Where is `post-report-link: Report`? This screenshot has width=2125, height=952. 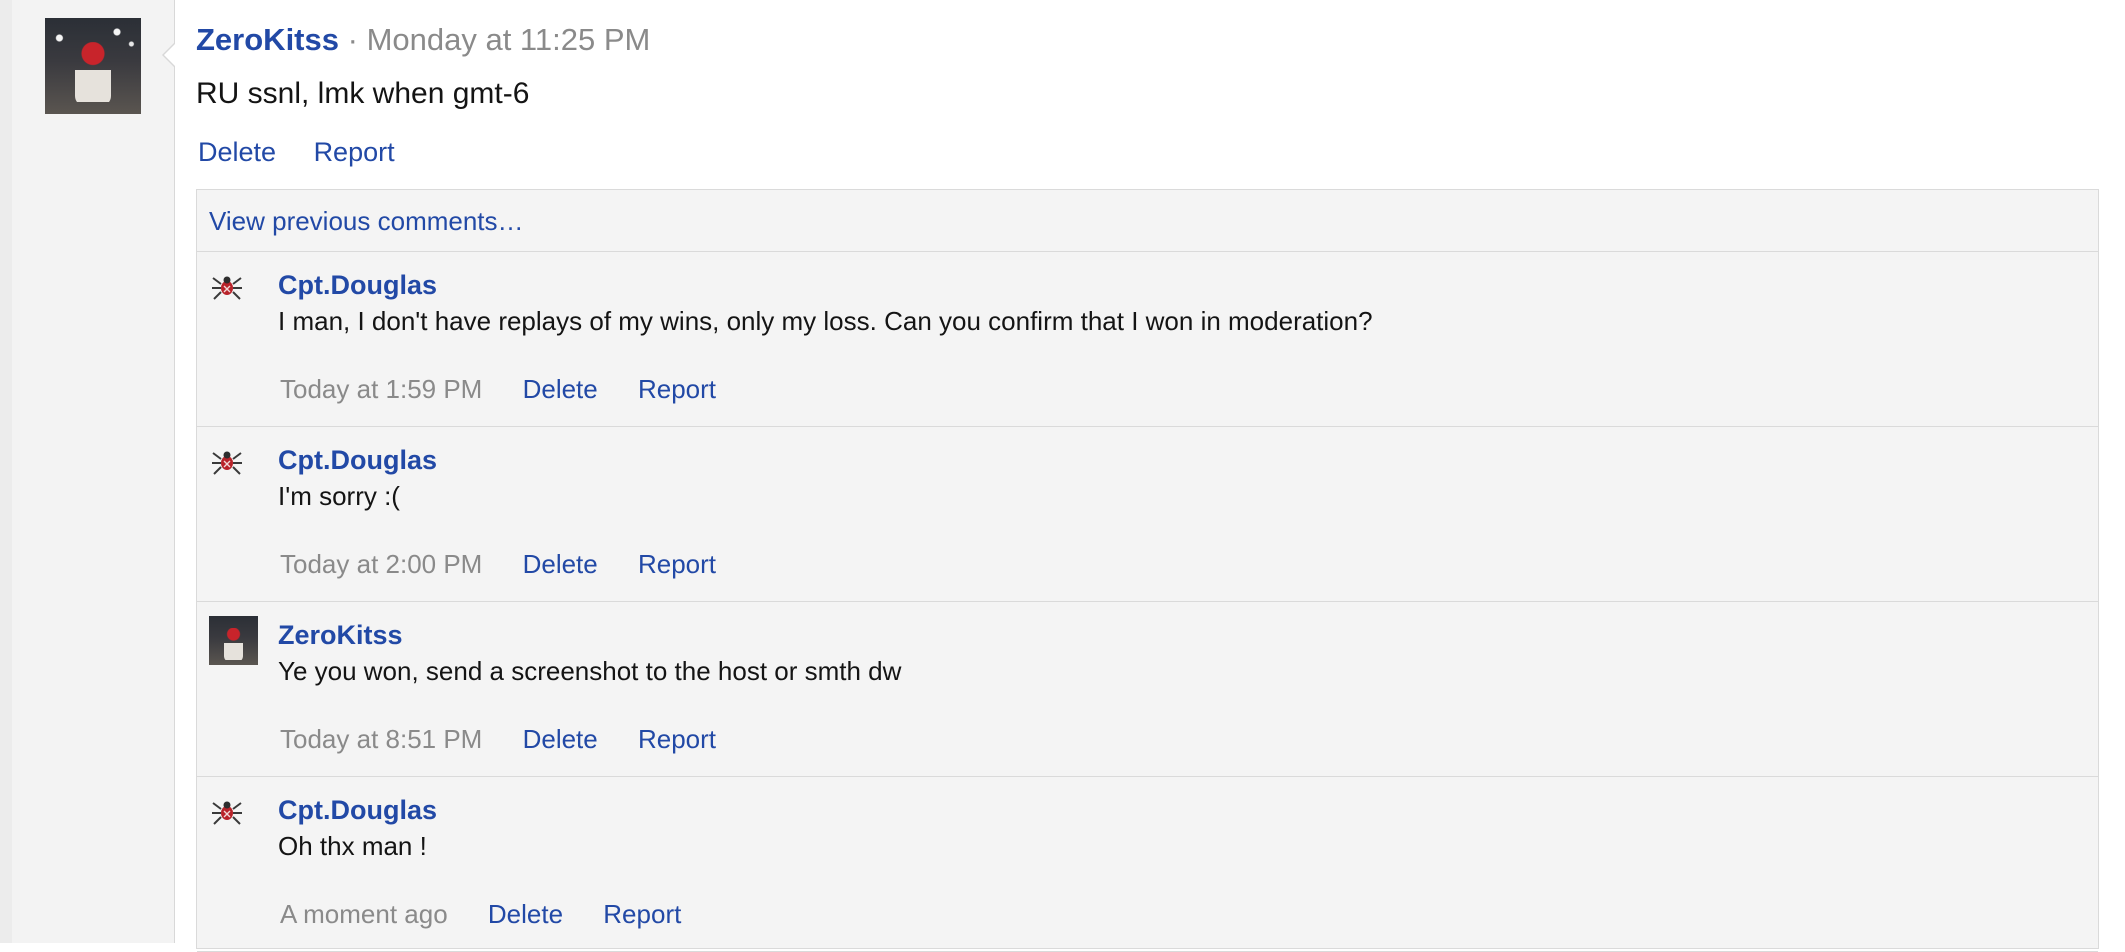
post-report-link: Report is located at coordinates (354, 152).